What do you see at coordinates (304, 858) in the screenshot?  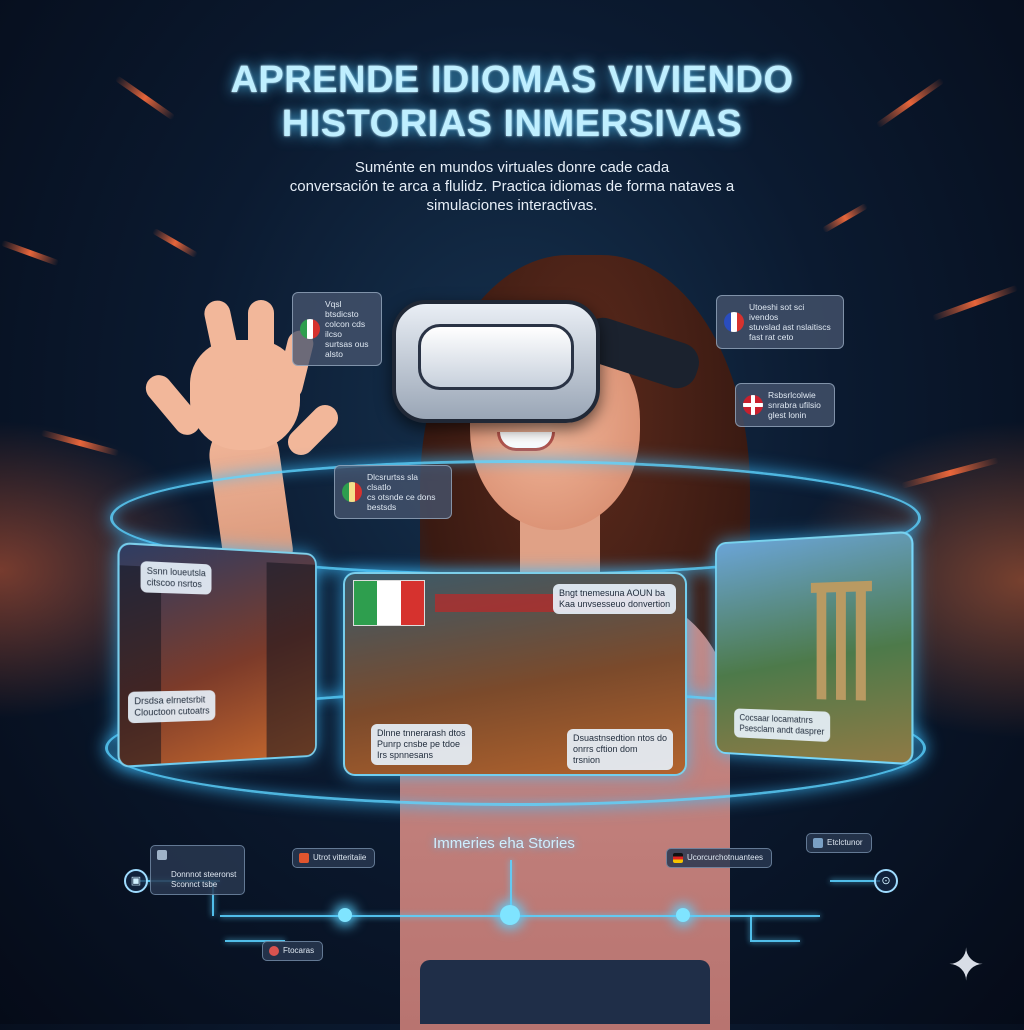 I see `flag-icon` at bounding box center [304, 858].